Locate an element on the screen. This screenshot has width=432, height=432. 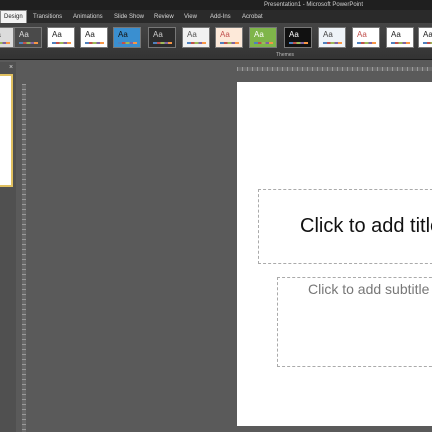
title-bar: Presentation1 - Microsoft PowerPoint is located at coordinates (216, 5).